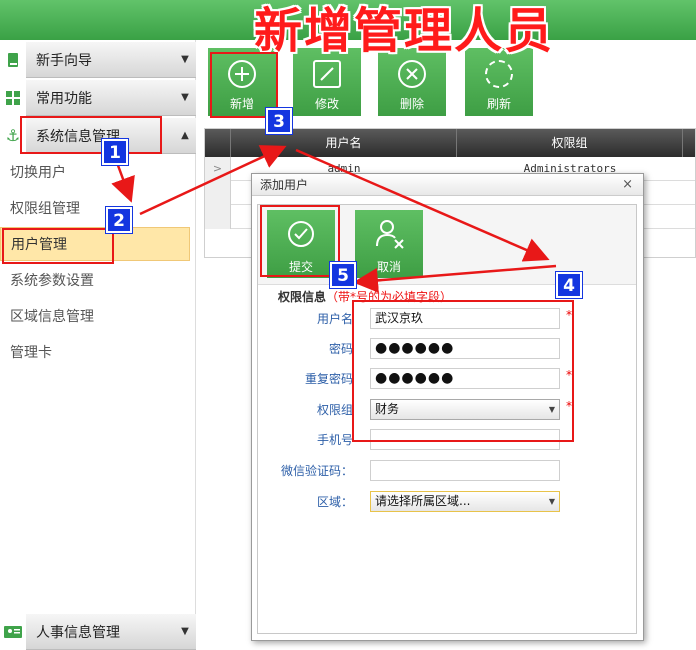  I want to click on id-card-icon, so click(13, 631).